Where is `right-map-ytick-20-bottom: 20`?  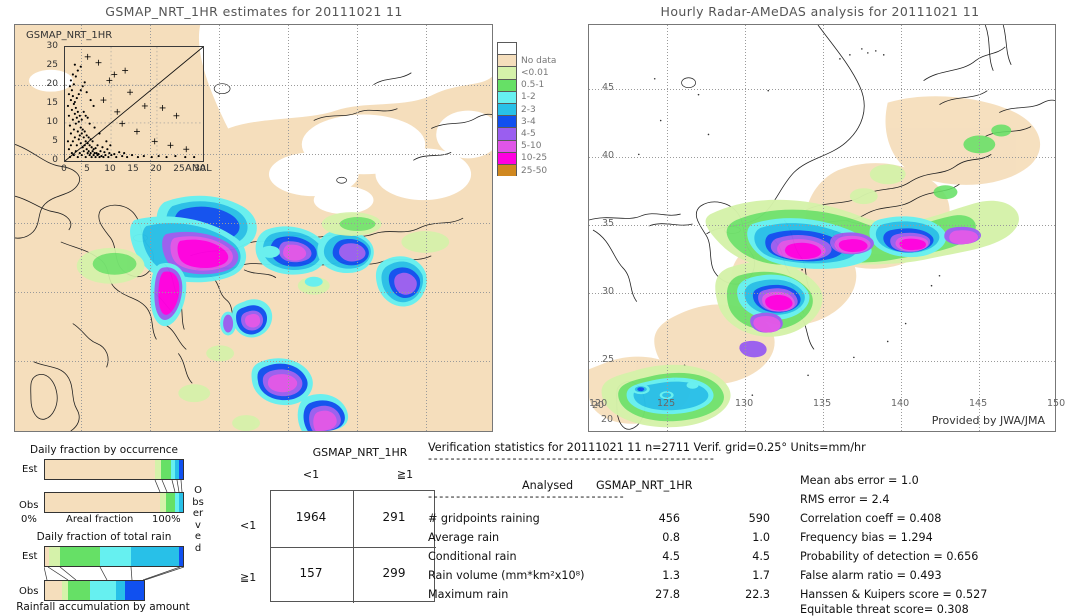 right-map-ytick-20-bottom: 20 is located at coordinates (607, 419).